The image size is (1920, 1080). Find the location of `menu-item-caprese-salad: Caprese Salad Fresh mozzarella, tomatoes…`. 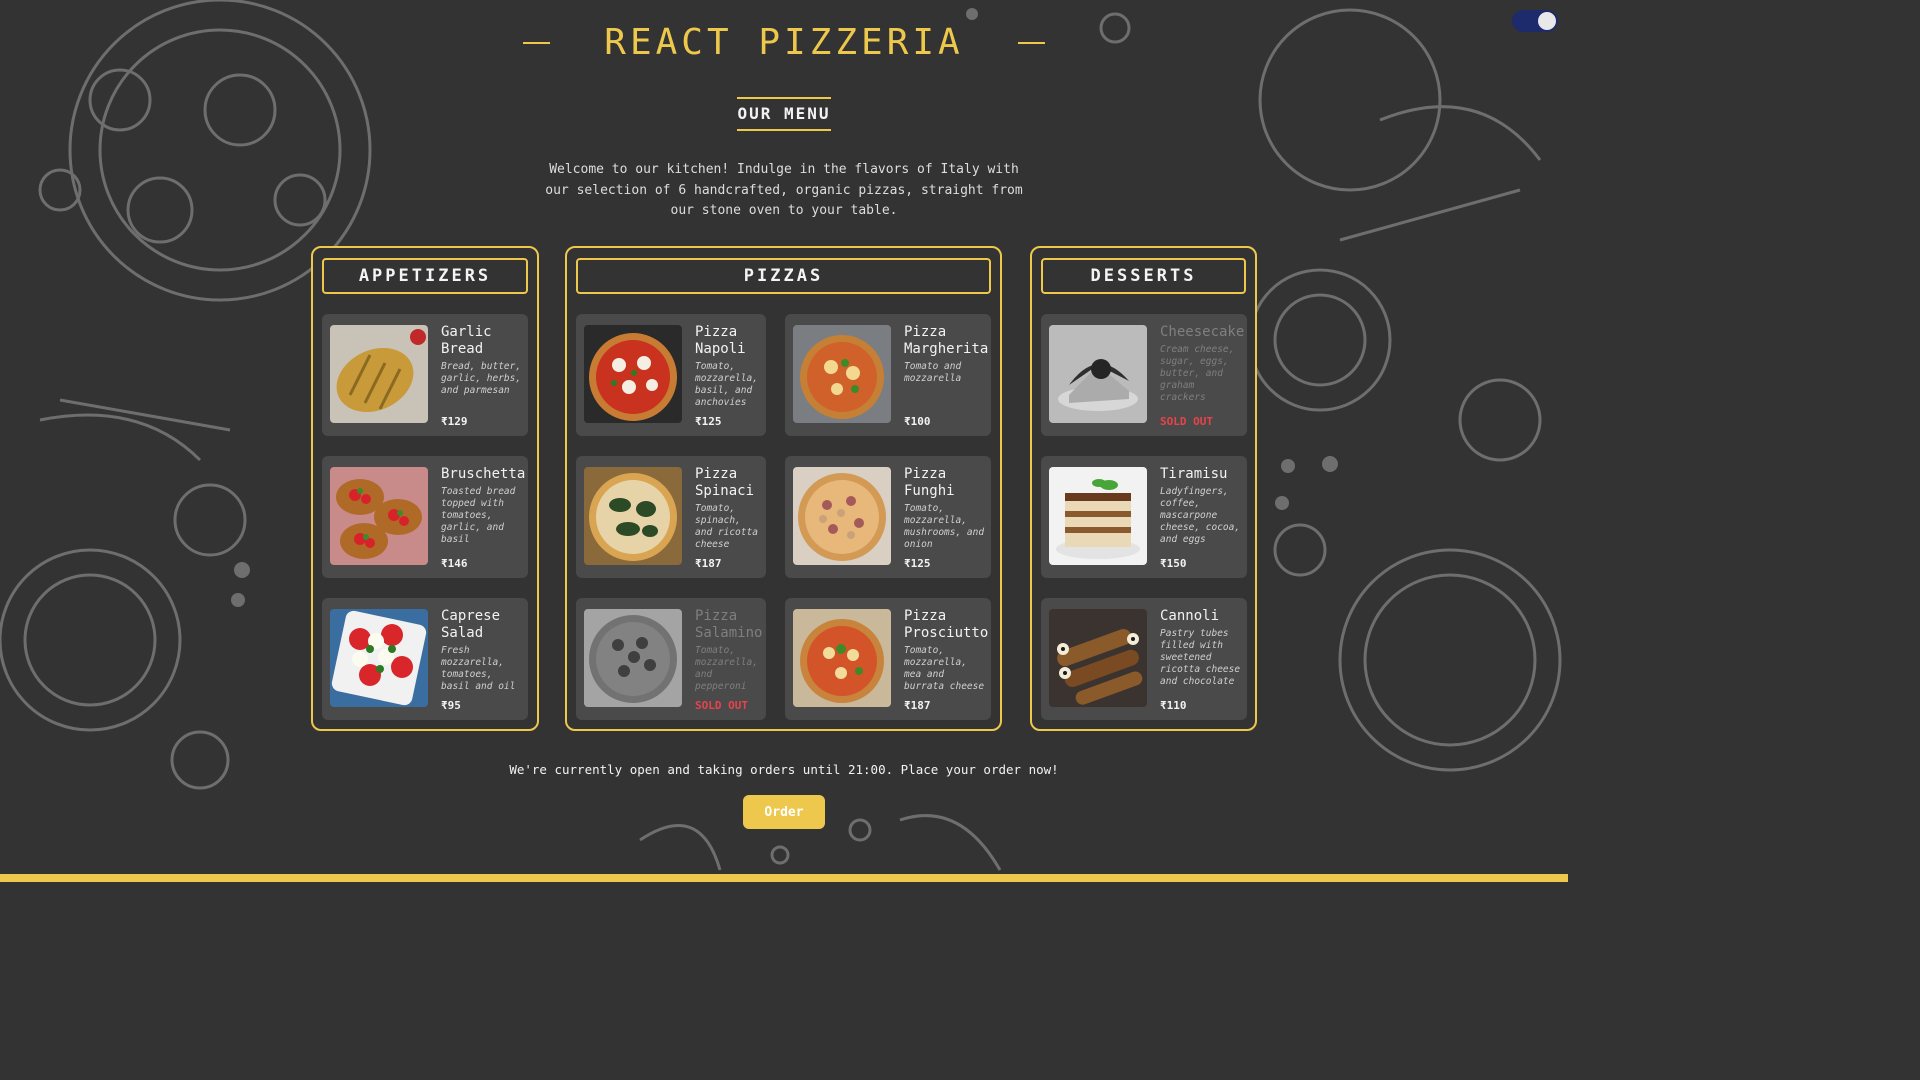

menu-item-caprese-salad: Caprese Salad Fresh mozzarella, tomatoes… is located at coordinates (425, 659).